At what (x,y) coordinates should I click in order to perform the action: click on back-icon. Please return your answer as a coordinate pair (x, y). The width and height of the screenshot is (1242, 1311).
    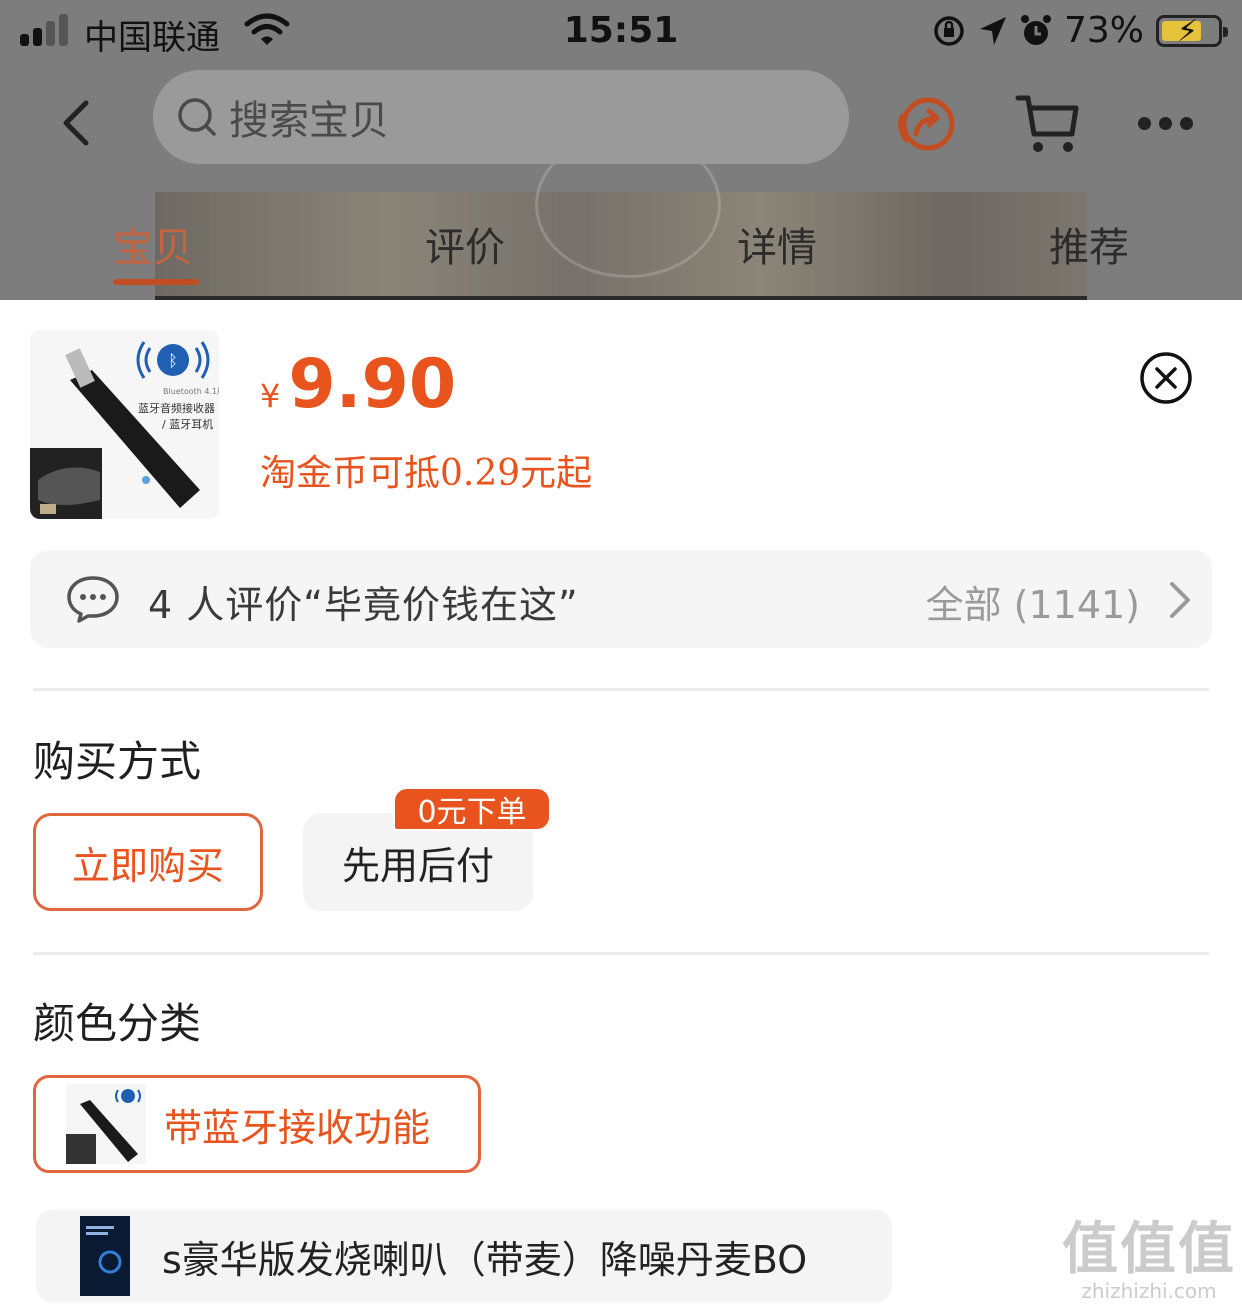
    Looking at the image, I should click on (78, 123).